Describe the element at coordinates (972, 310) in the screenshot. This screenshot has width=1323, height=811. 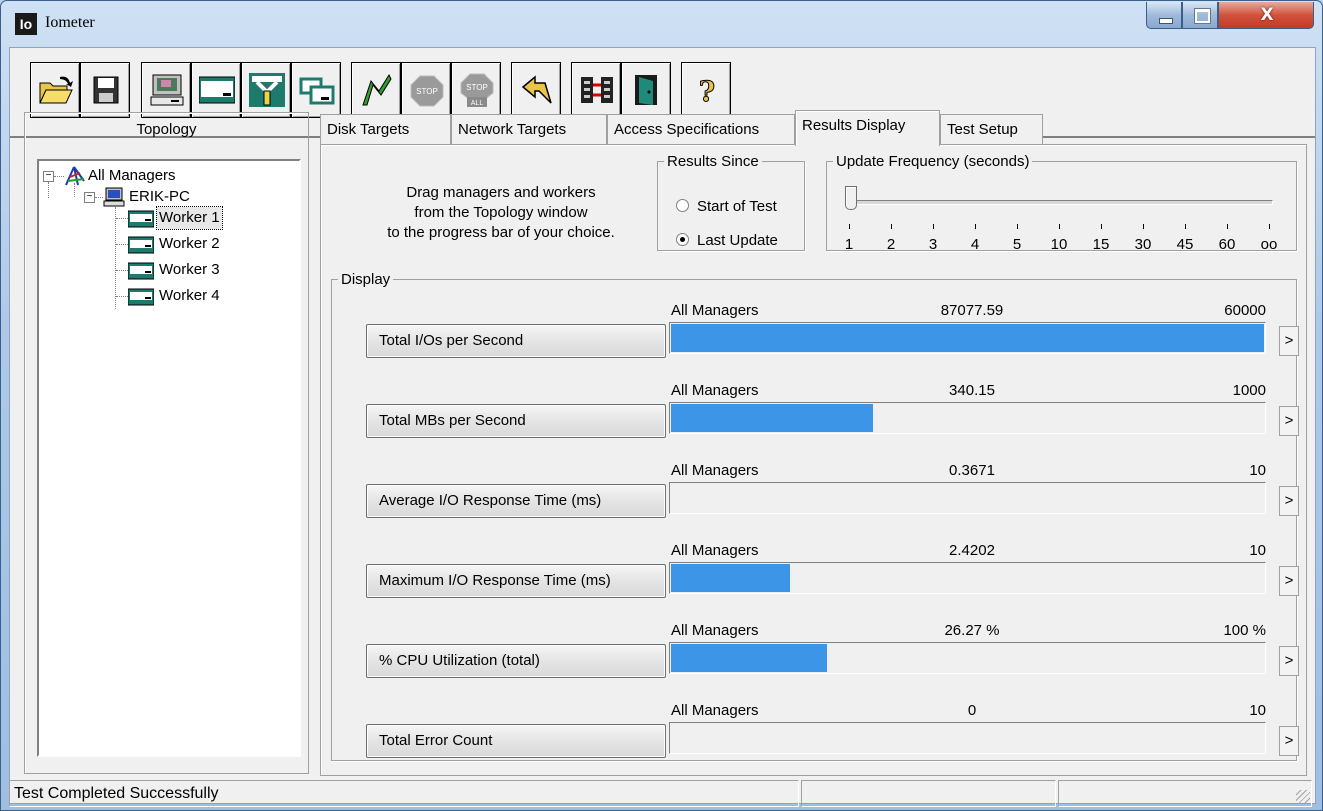
I see `bar-current-value: 87077.59` at that location.